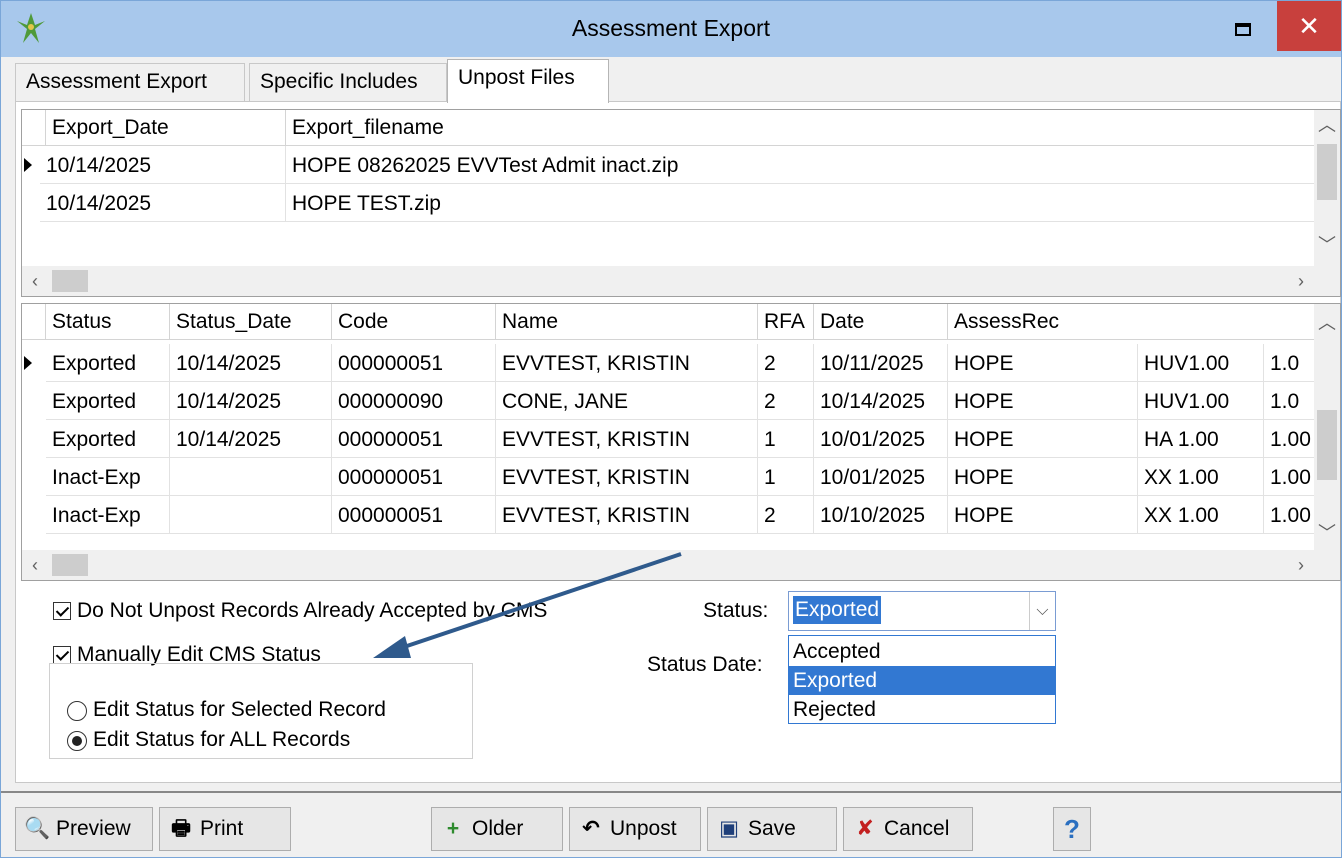  Describe the element at coordinates (1201, 439) in the screenshot. I see `cell-version: HA 1.00` at that location.